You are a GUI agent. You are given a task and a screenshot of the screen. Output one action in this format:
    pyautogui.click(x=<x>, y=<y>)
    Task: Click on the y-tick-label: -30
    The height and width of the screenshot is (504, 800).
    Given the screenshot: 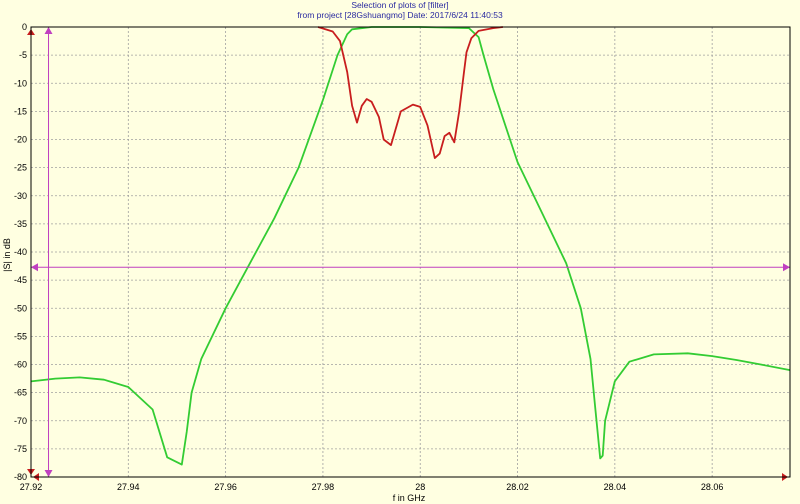 What is the action you would take?
    pyautogui.click(x=20, y=196)
    